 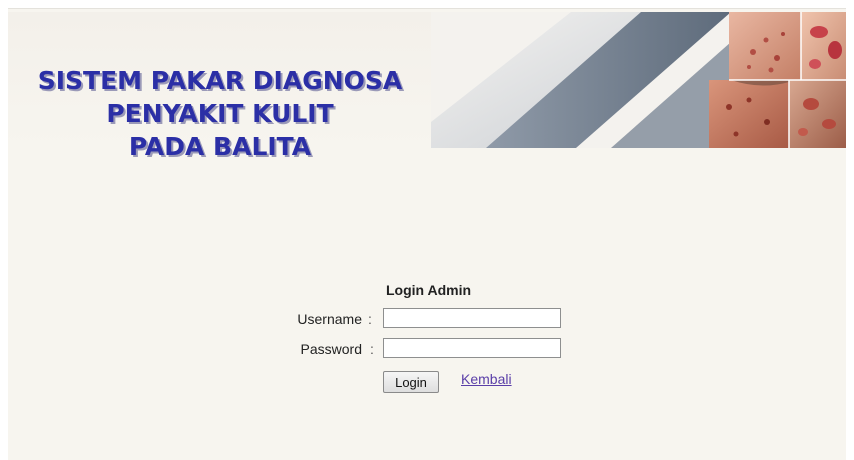 I want to click on username-label: Username, so click(x=329, y=319).